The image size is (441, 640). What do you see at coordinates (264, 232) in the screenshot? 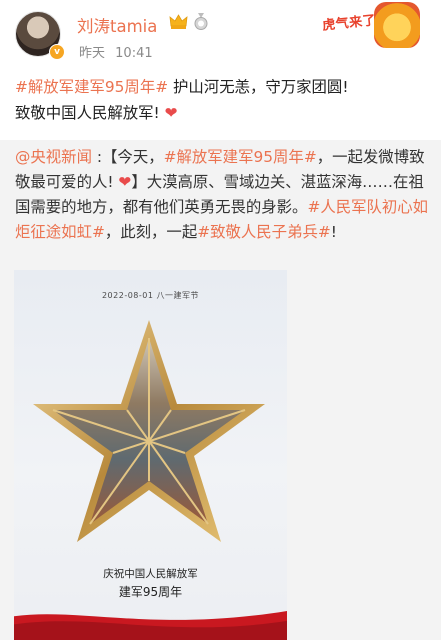
I see `hashtag-link: #致敬人民子弟兵#` at bounding box center [264, 232].